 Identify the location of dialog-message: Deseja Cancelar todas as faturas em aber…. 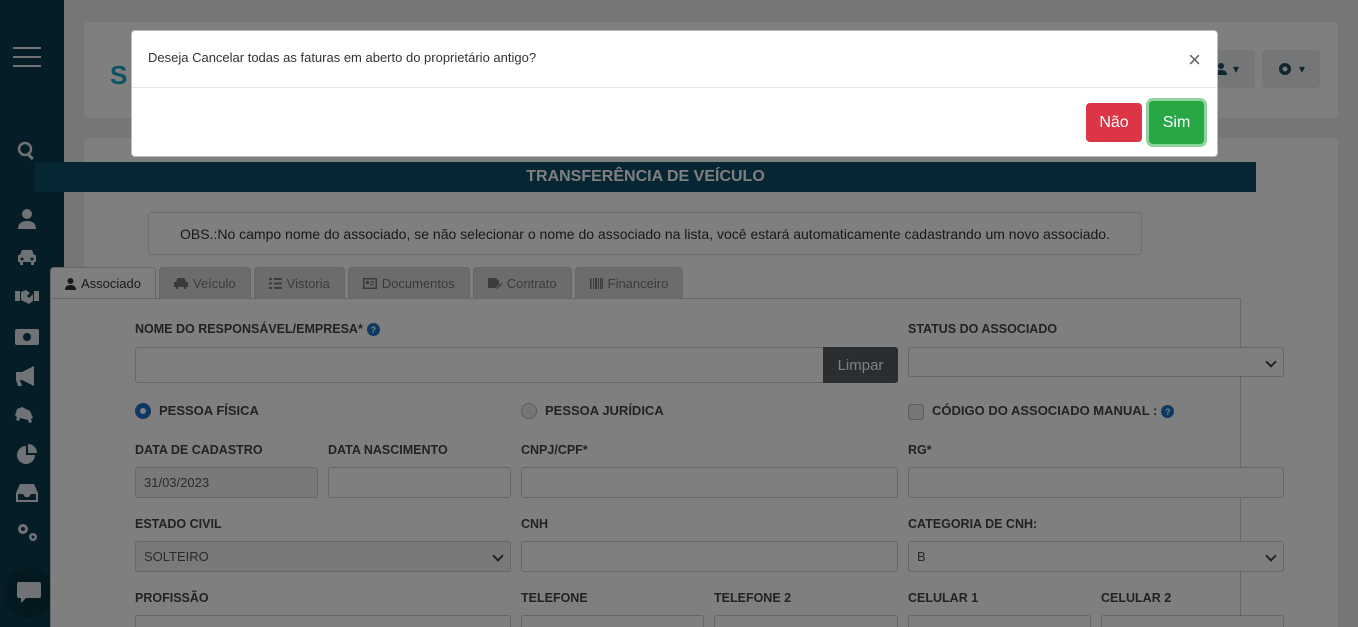
(342, 57).